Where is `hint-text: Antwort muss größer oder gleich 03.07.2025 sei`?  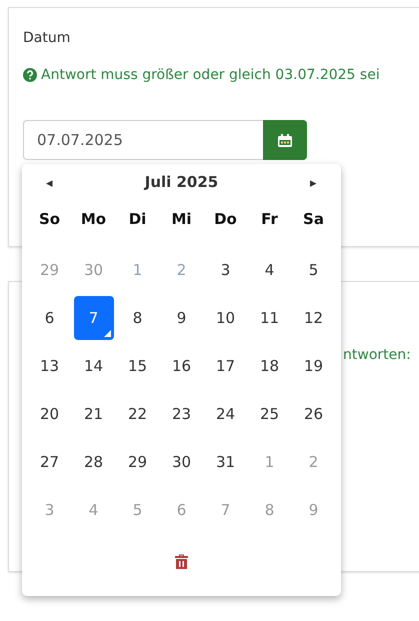
hint-text: Antwort muss größer oder gleich 03.07.2025 sei is located at coordinates (210, 75).